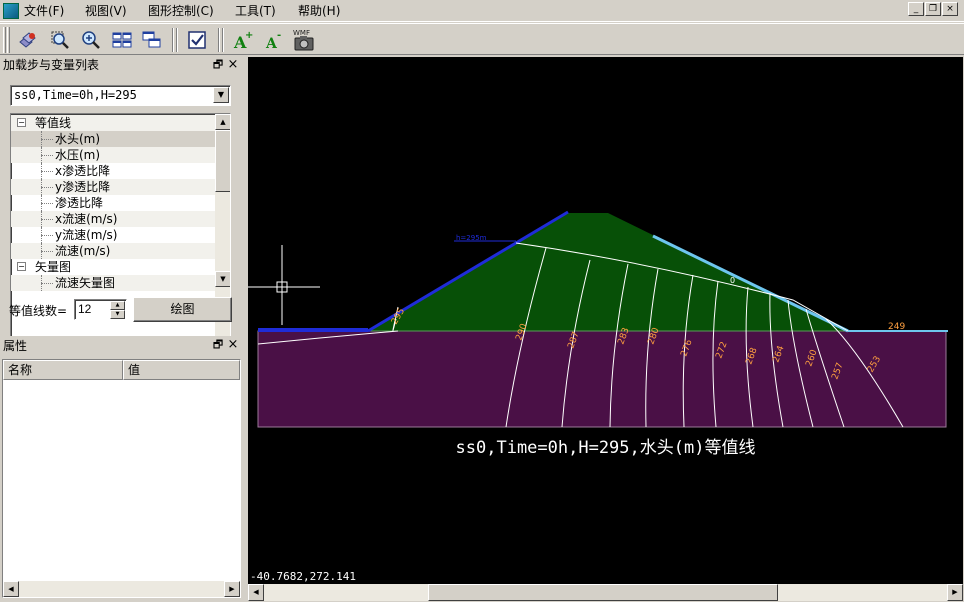 The image size is (964, 602). Describe the element at coordinates (117, 305) in the screenshot. I see `spin-up-icon: ▲` at that location.